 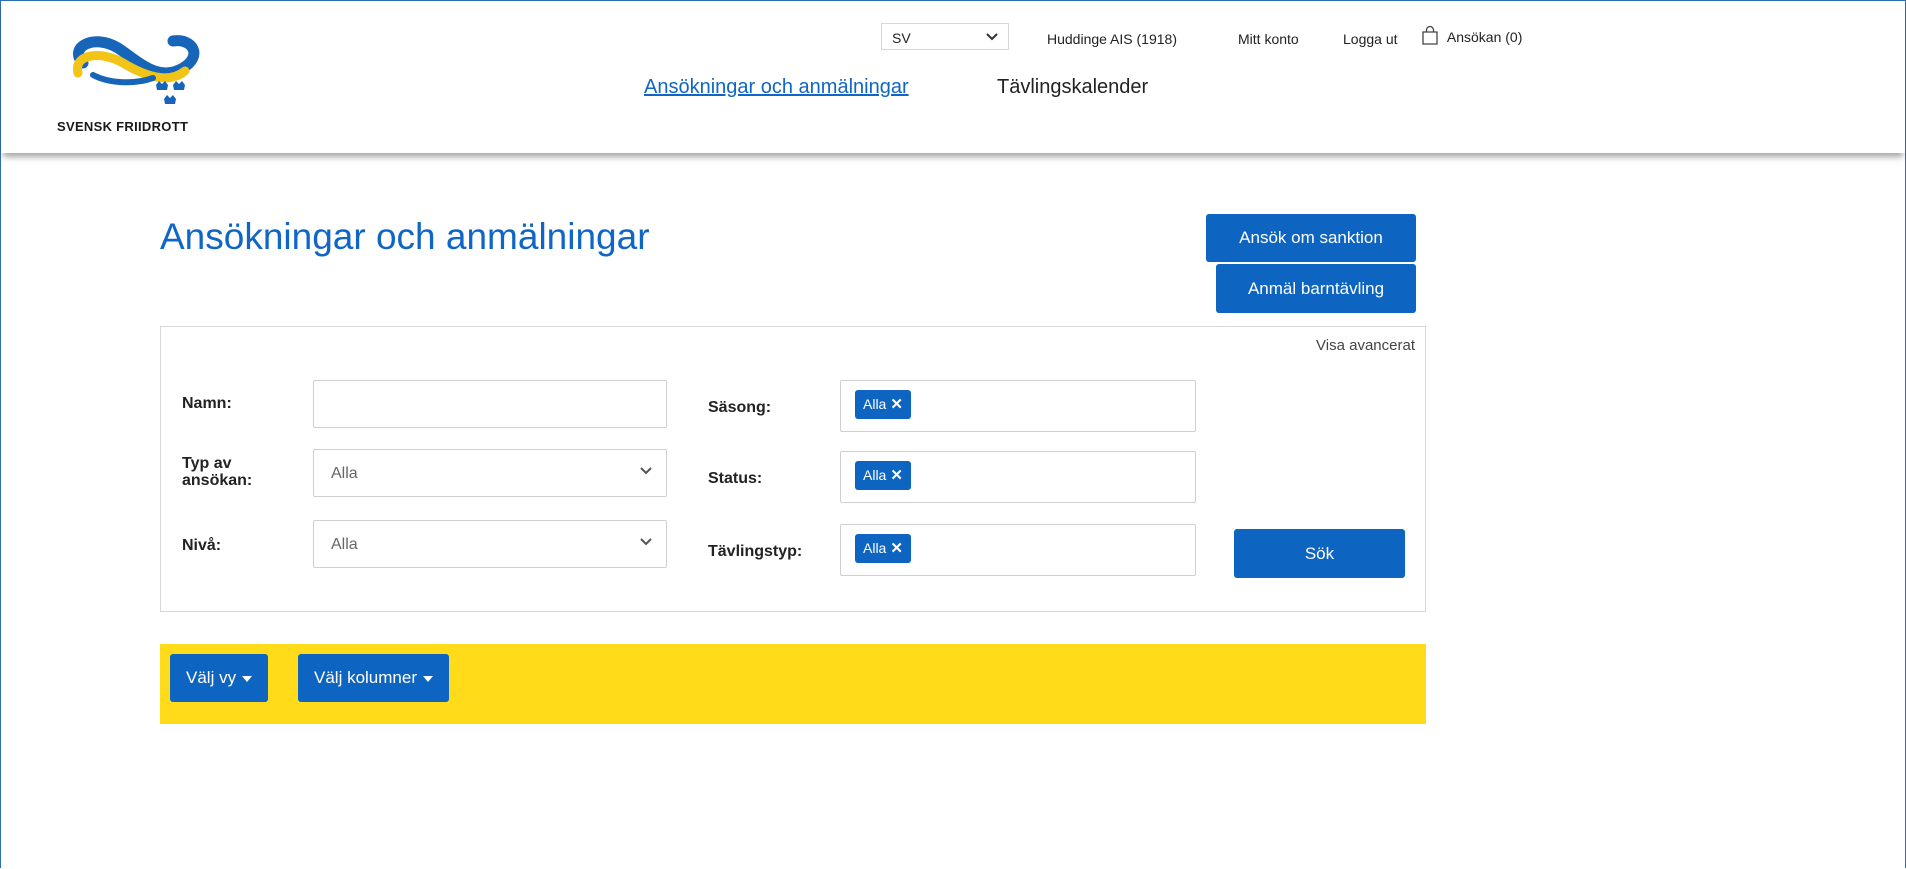 What do you see at coordinates (875, 404) in the screenshot?
I see `season-tag-label: Alla` at bounding box center [875, 404].